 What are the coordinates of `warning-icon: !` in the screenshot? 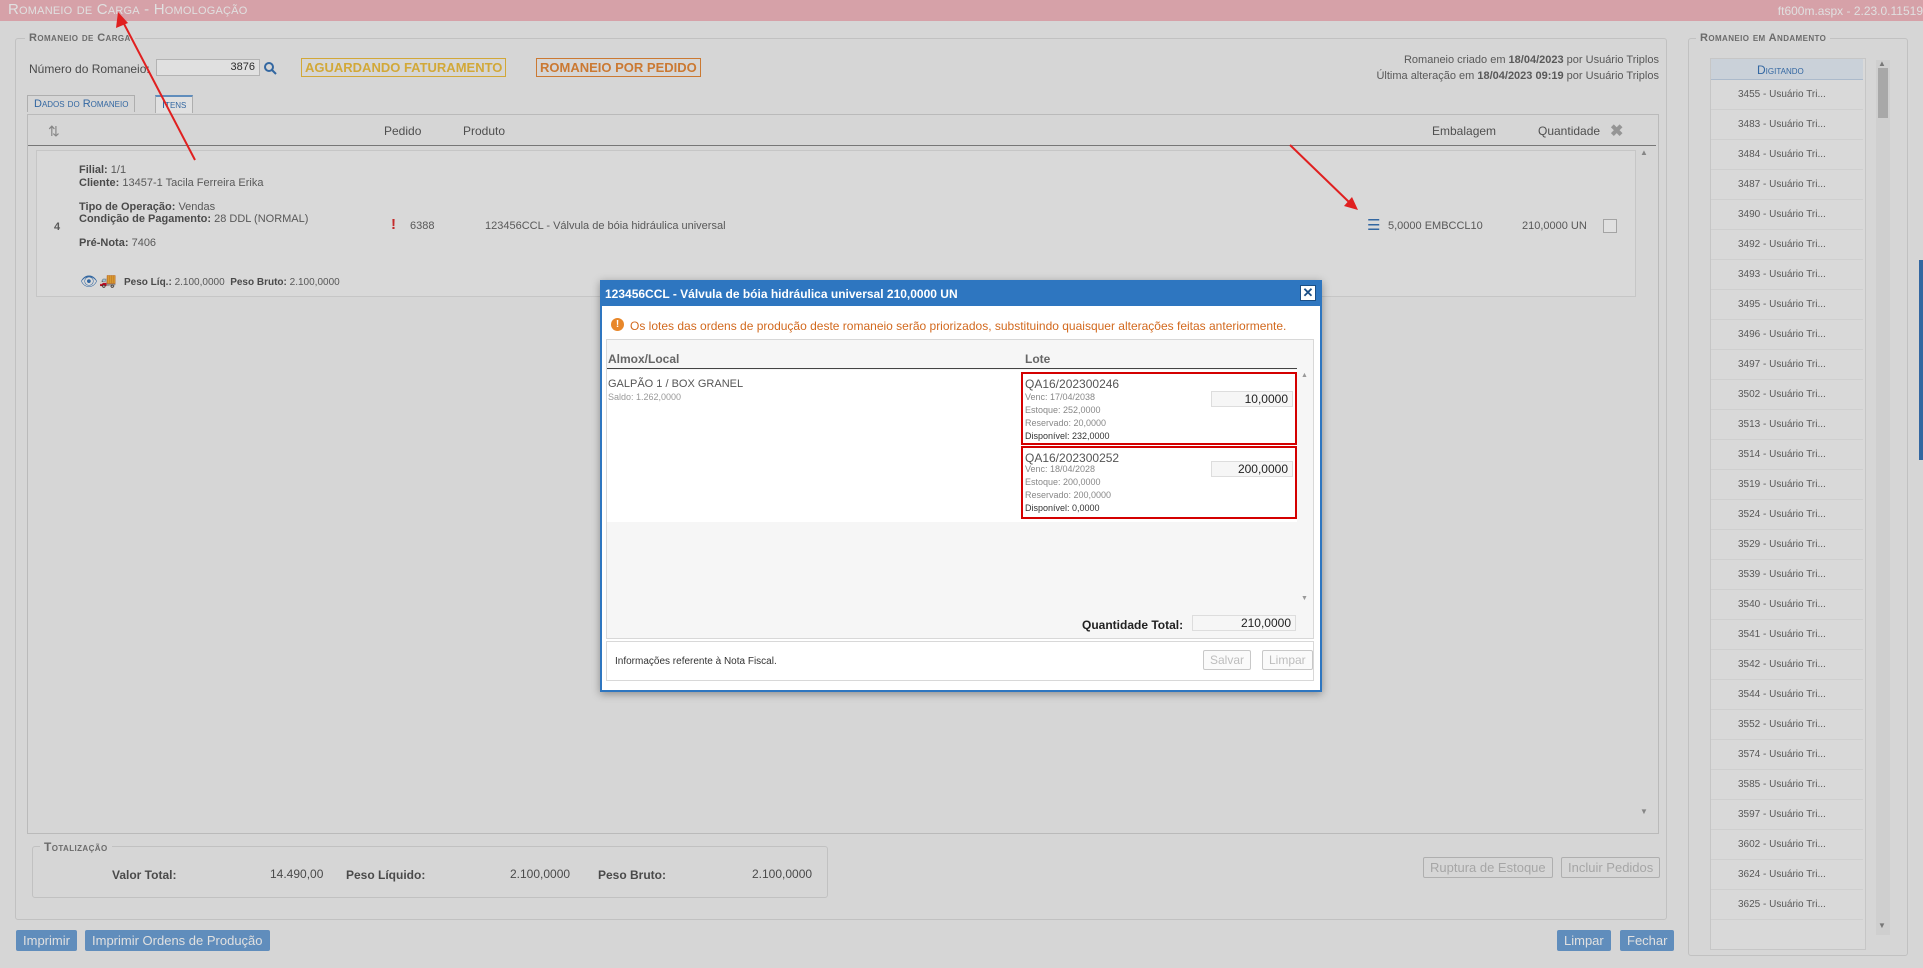 It's located at (617, 324).